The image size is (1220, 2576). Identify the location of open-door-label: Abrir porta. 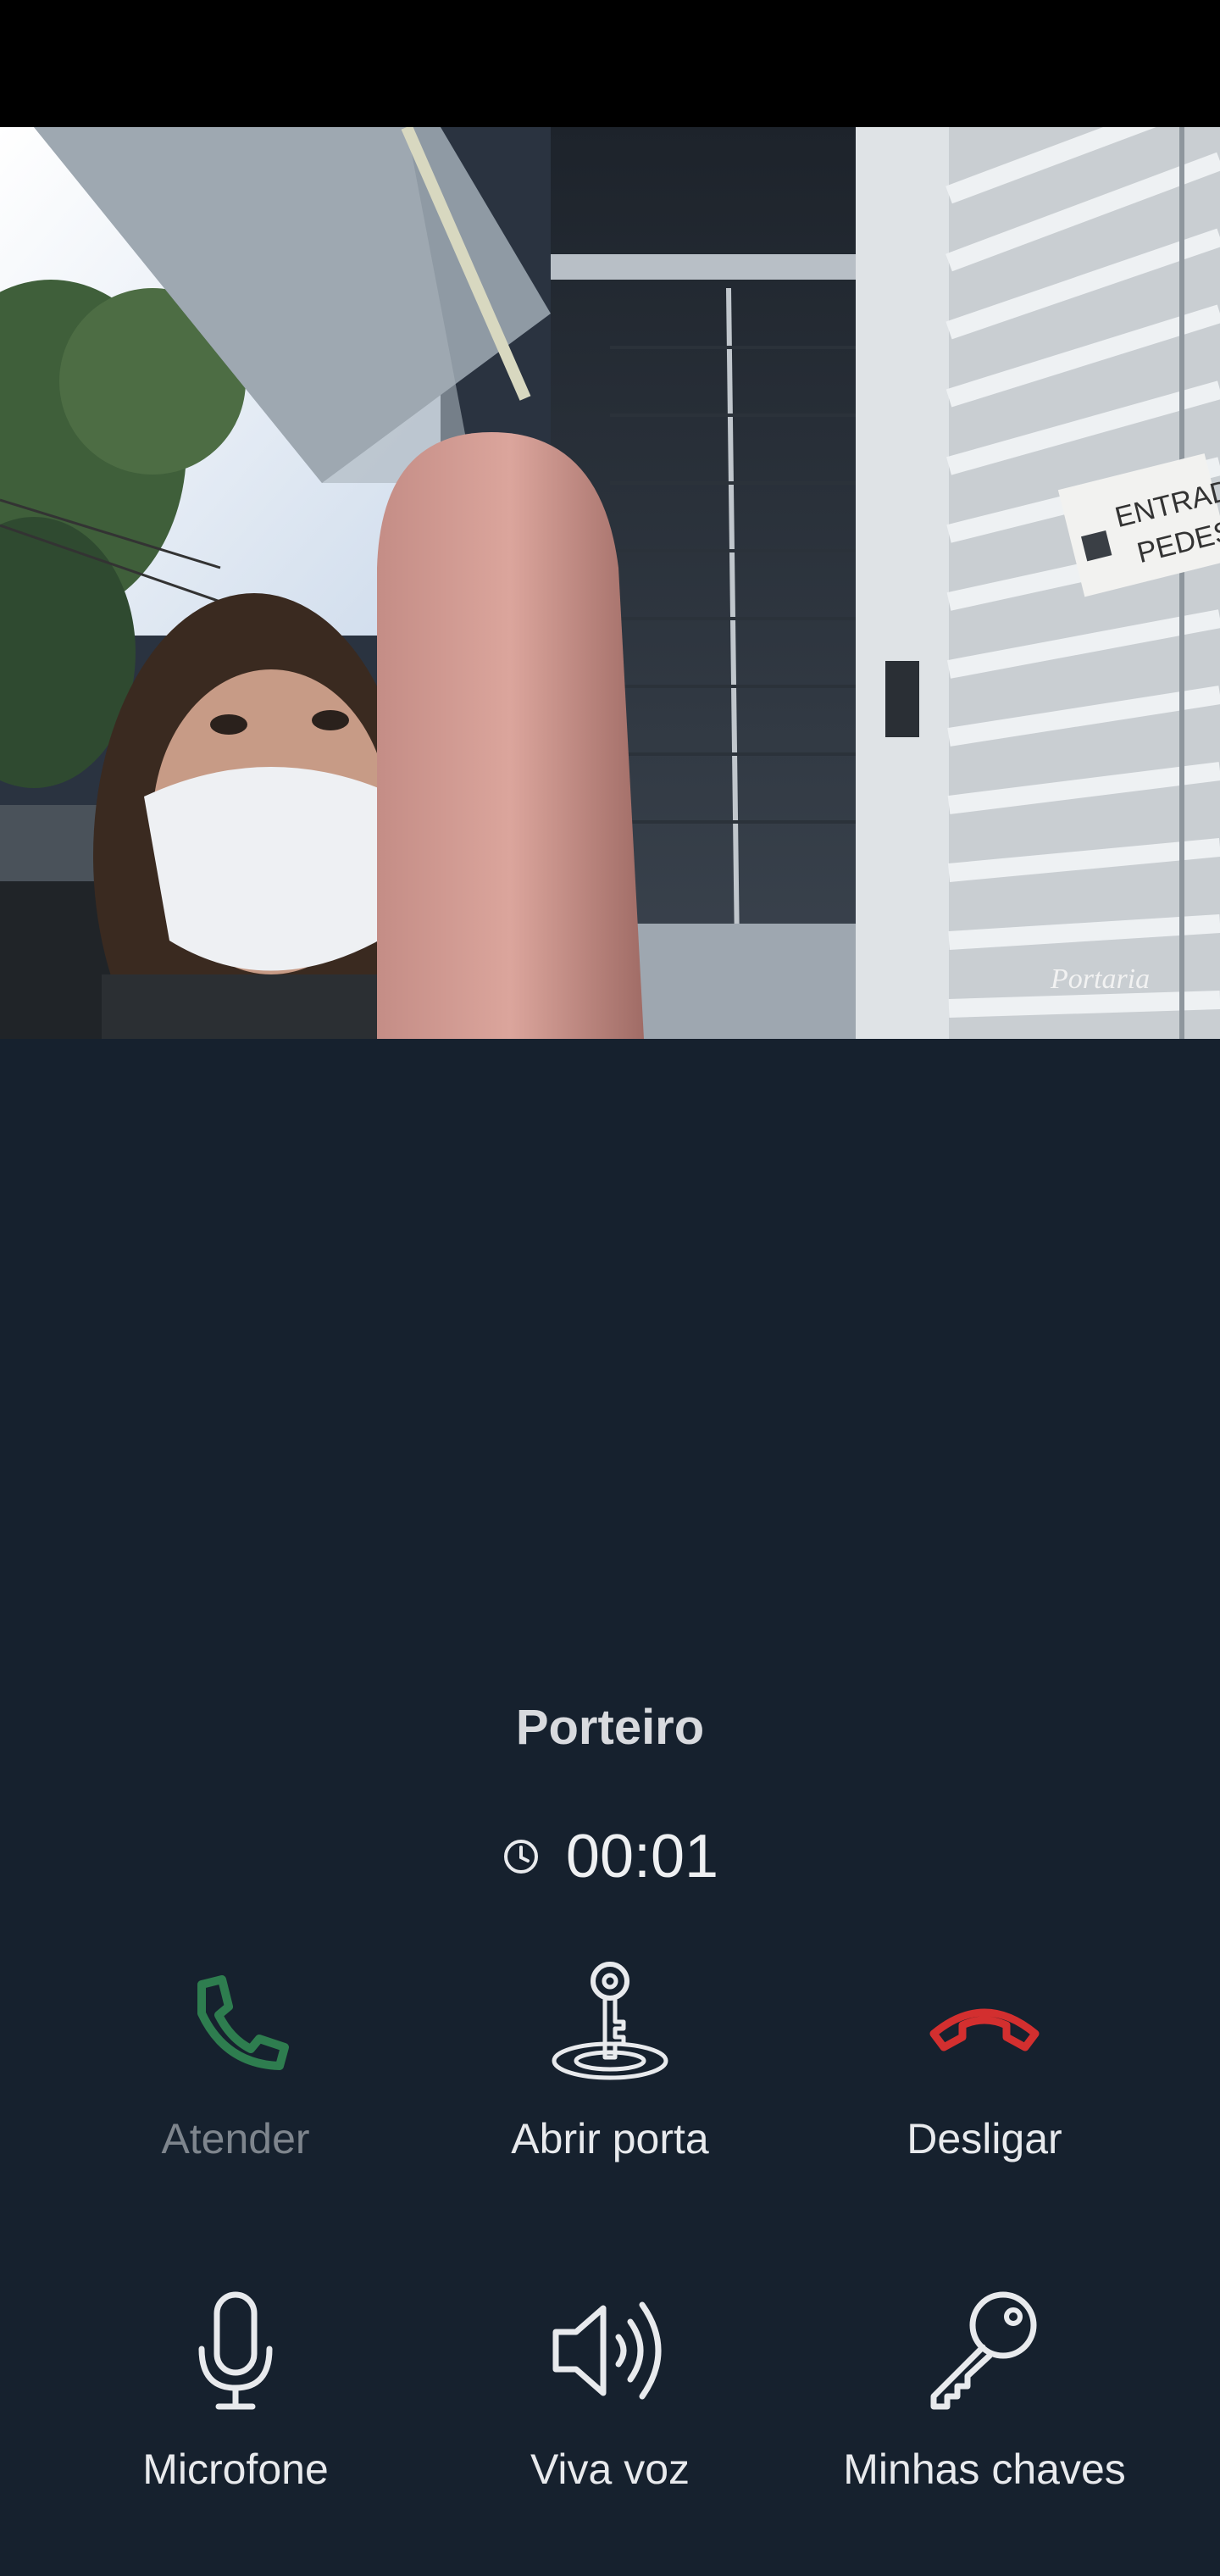
(610, 2138).